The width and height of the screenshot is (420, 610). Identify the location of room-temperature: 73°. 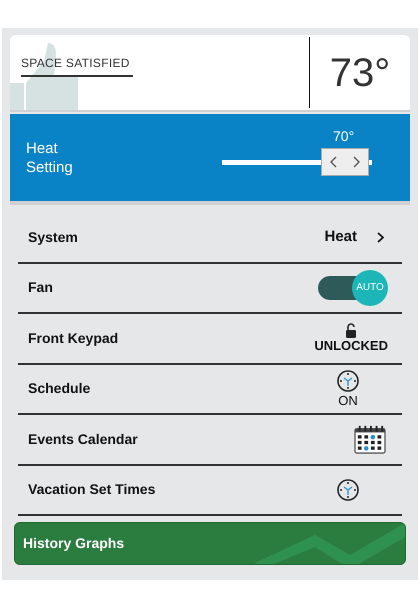
(360, 73).